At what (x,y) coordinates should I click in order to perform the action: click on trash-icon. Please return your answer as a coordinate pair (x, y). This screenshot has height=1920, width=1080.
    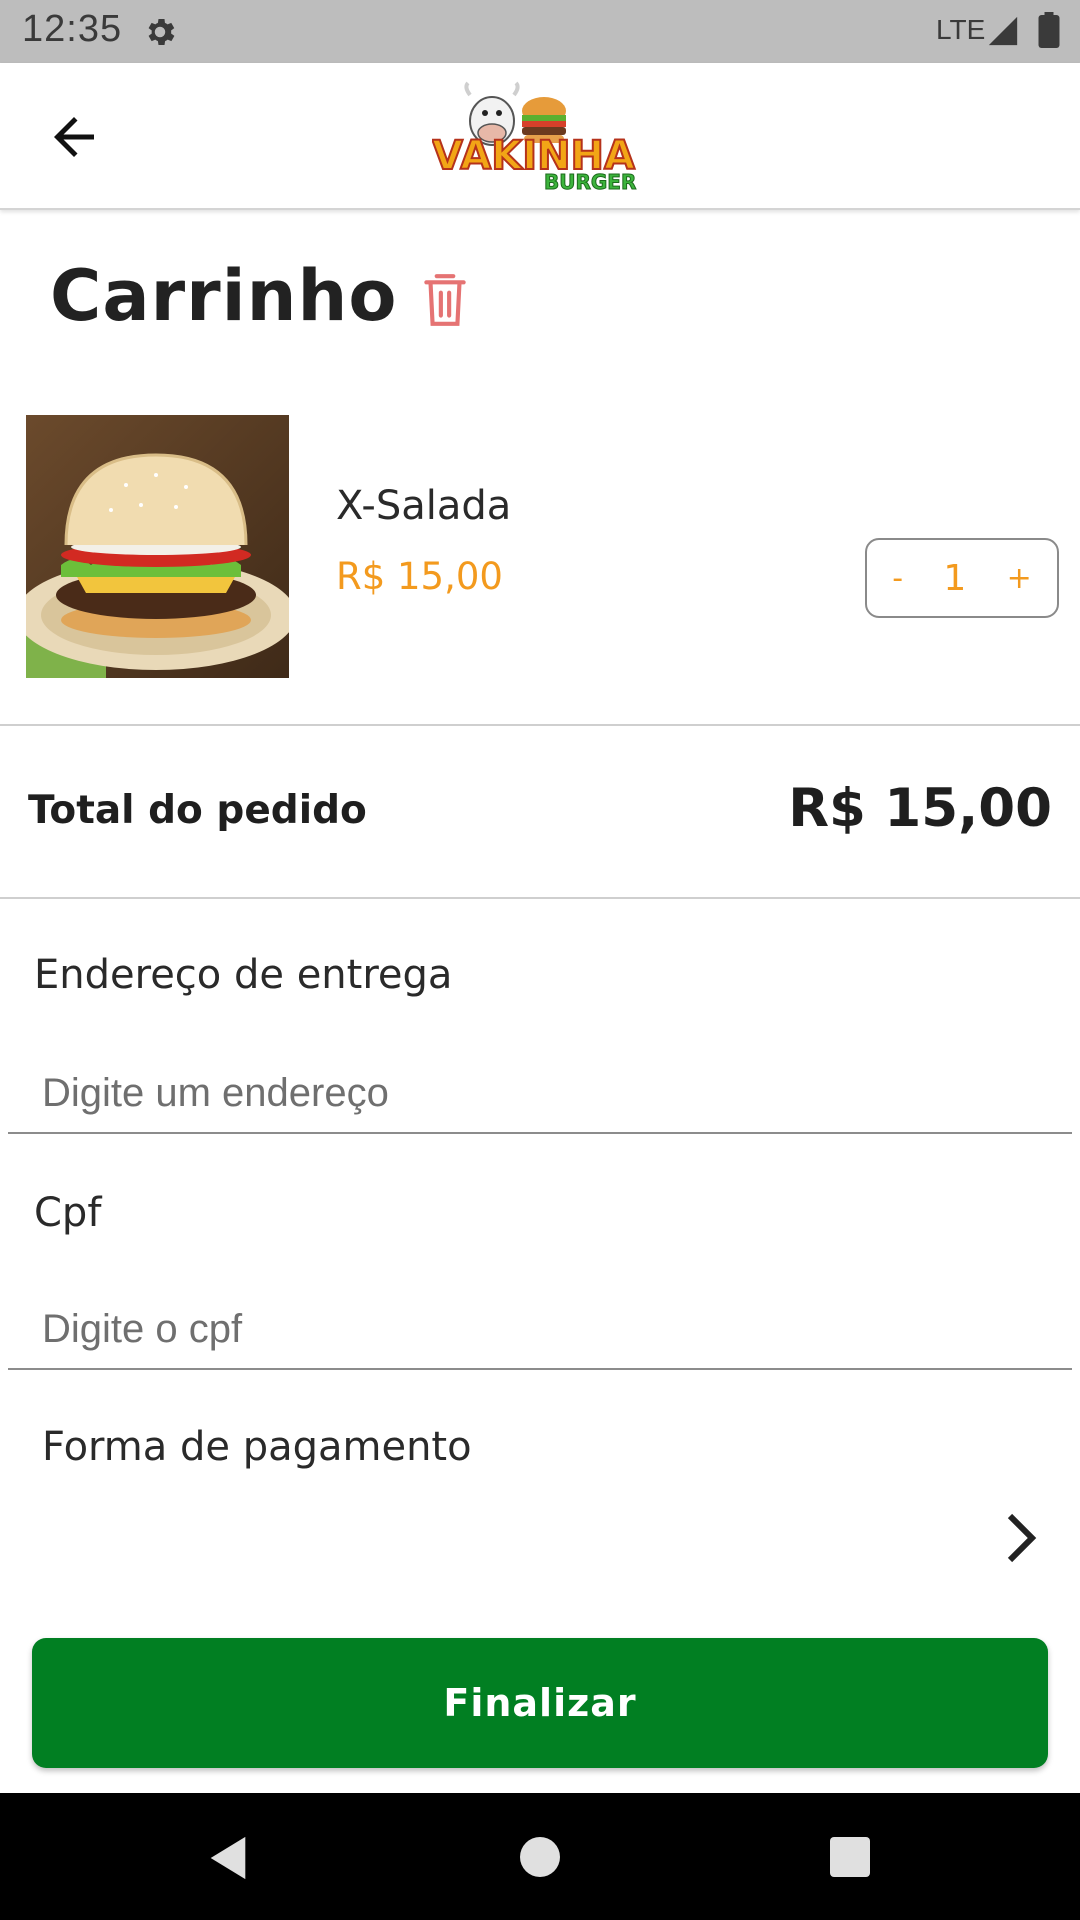
    Looking at the image, I should click on (445, 301).